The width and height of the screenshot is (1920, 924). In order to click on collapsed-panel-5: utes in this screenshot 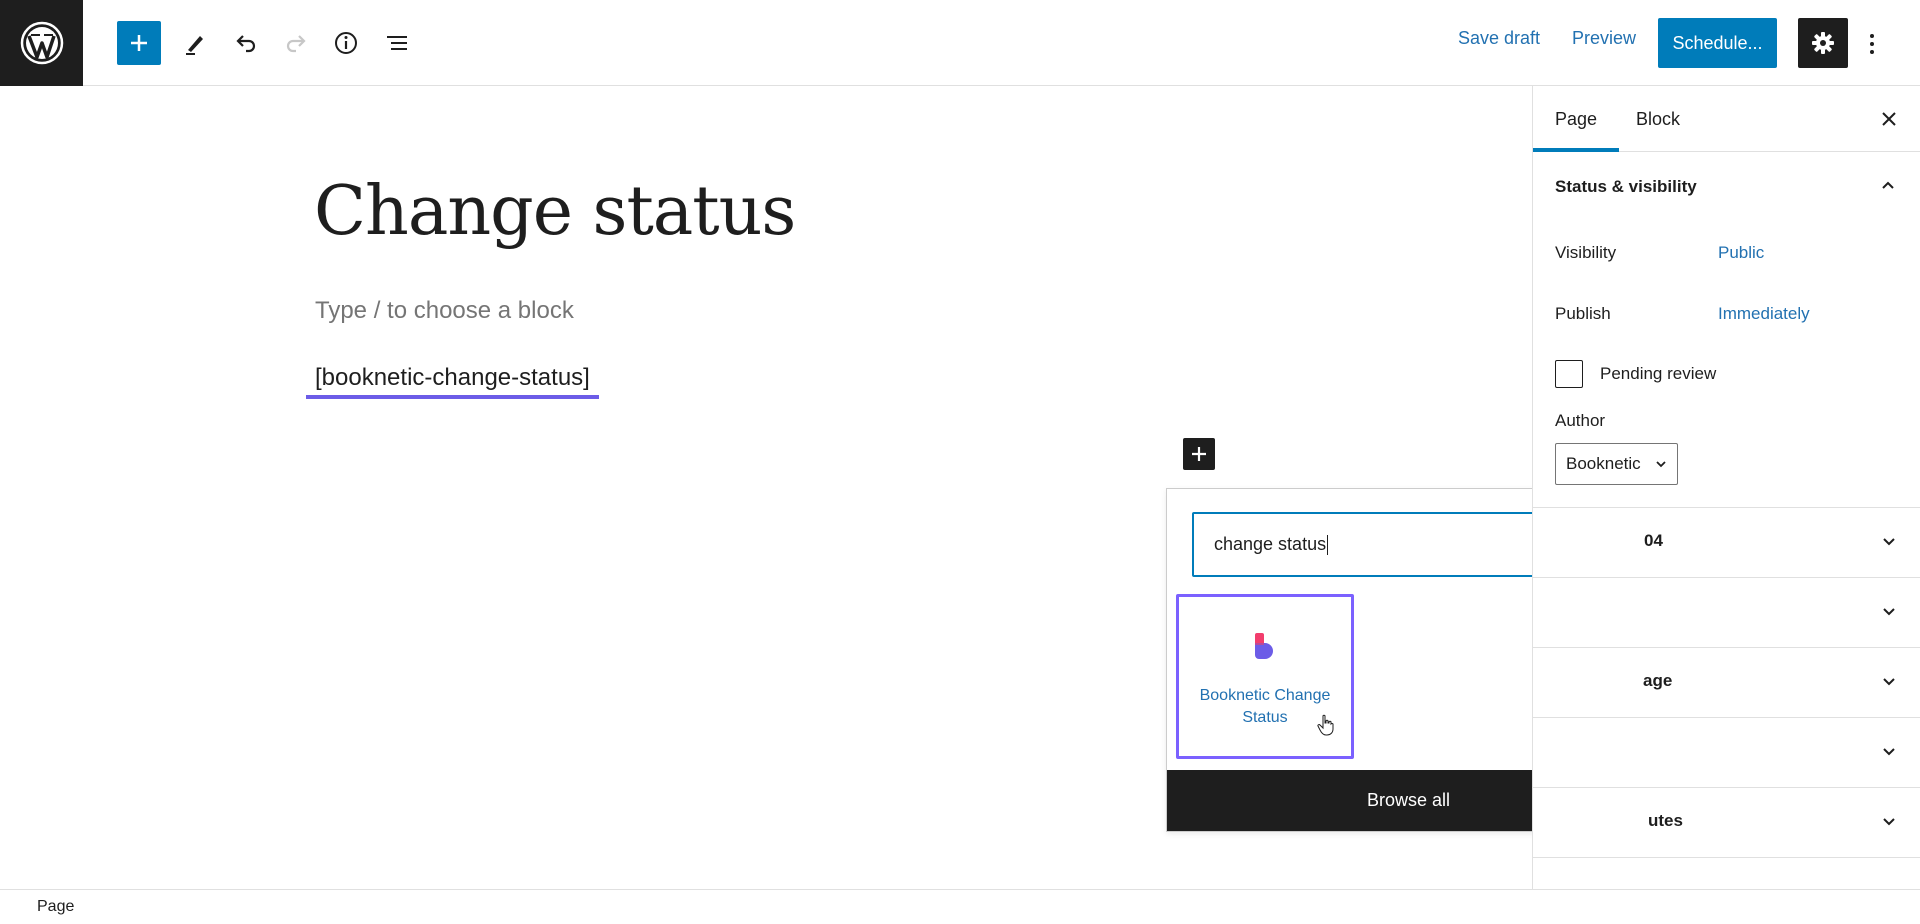, I will do `click(1726, 822)`.